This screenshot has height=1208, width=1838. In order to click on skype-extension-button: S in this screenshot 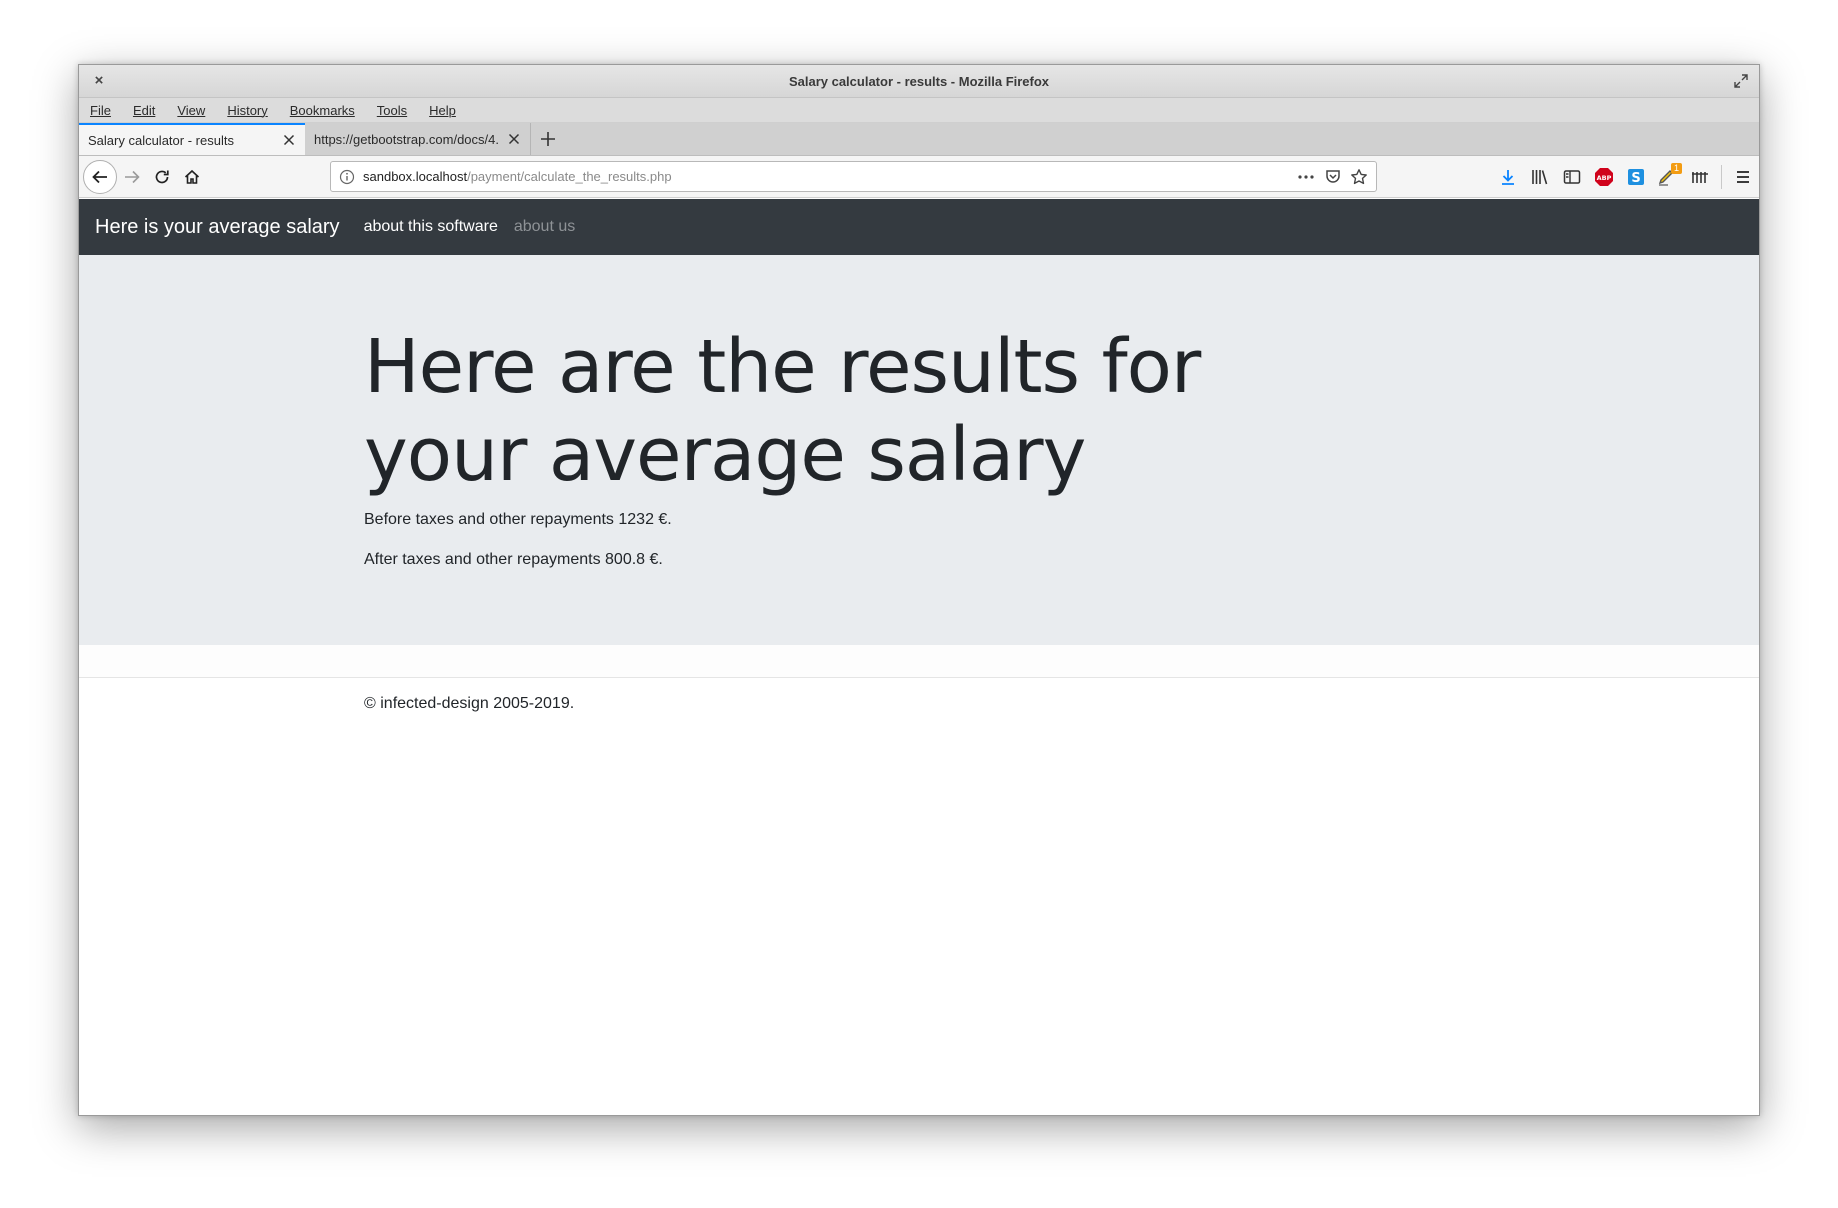, I will do `click(1636, 177)`.